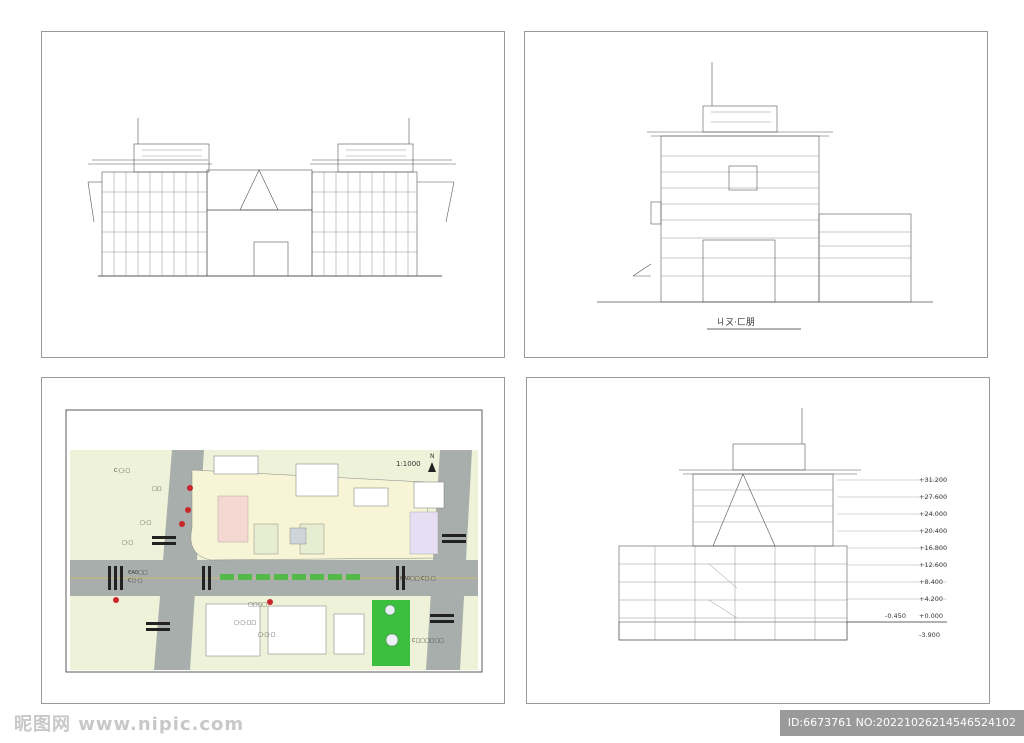  Describe the element at coordinates (135, 581) in the screenshot. I see `road-label-3: C□·□` at that location.